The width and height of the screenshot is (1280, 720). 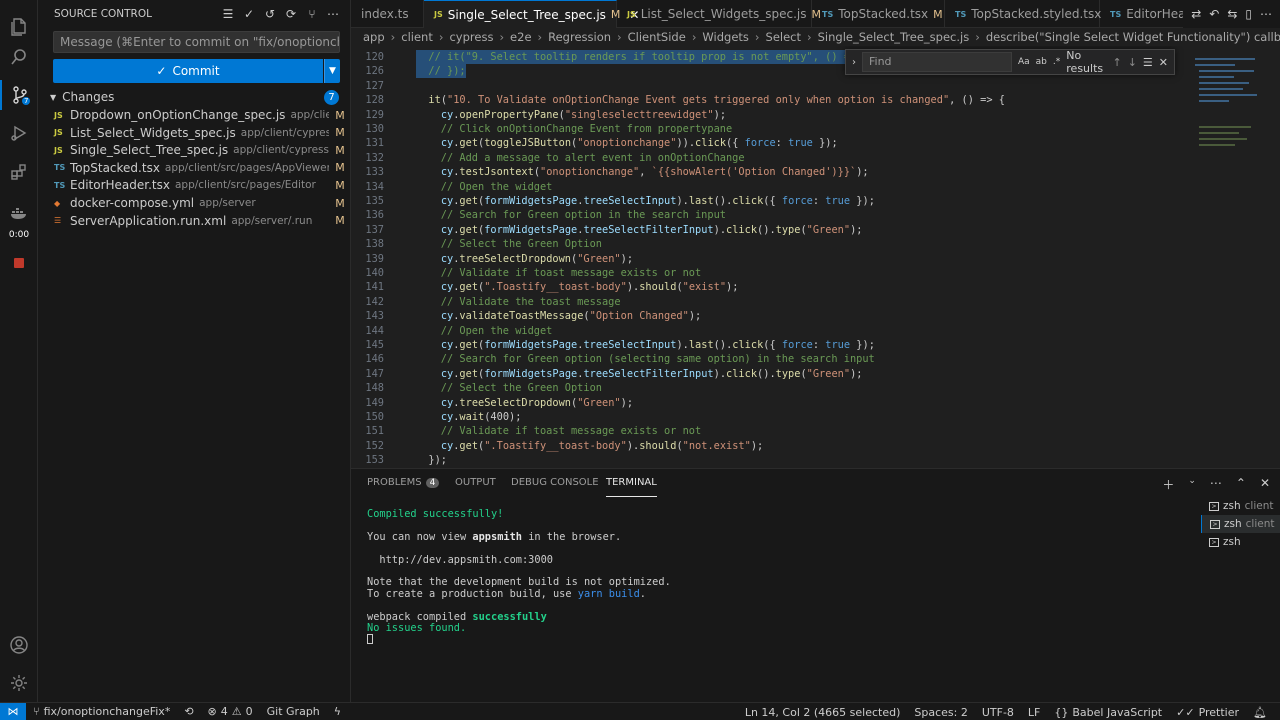 I want to click on minimap, so click(x=1233, y=116).